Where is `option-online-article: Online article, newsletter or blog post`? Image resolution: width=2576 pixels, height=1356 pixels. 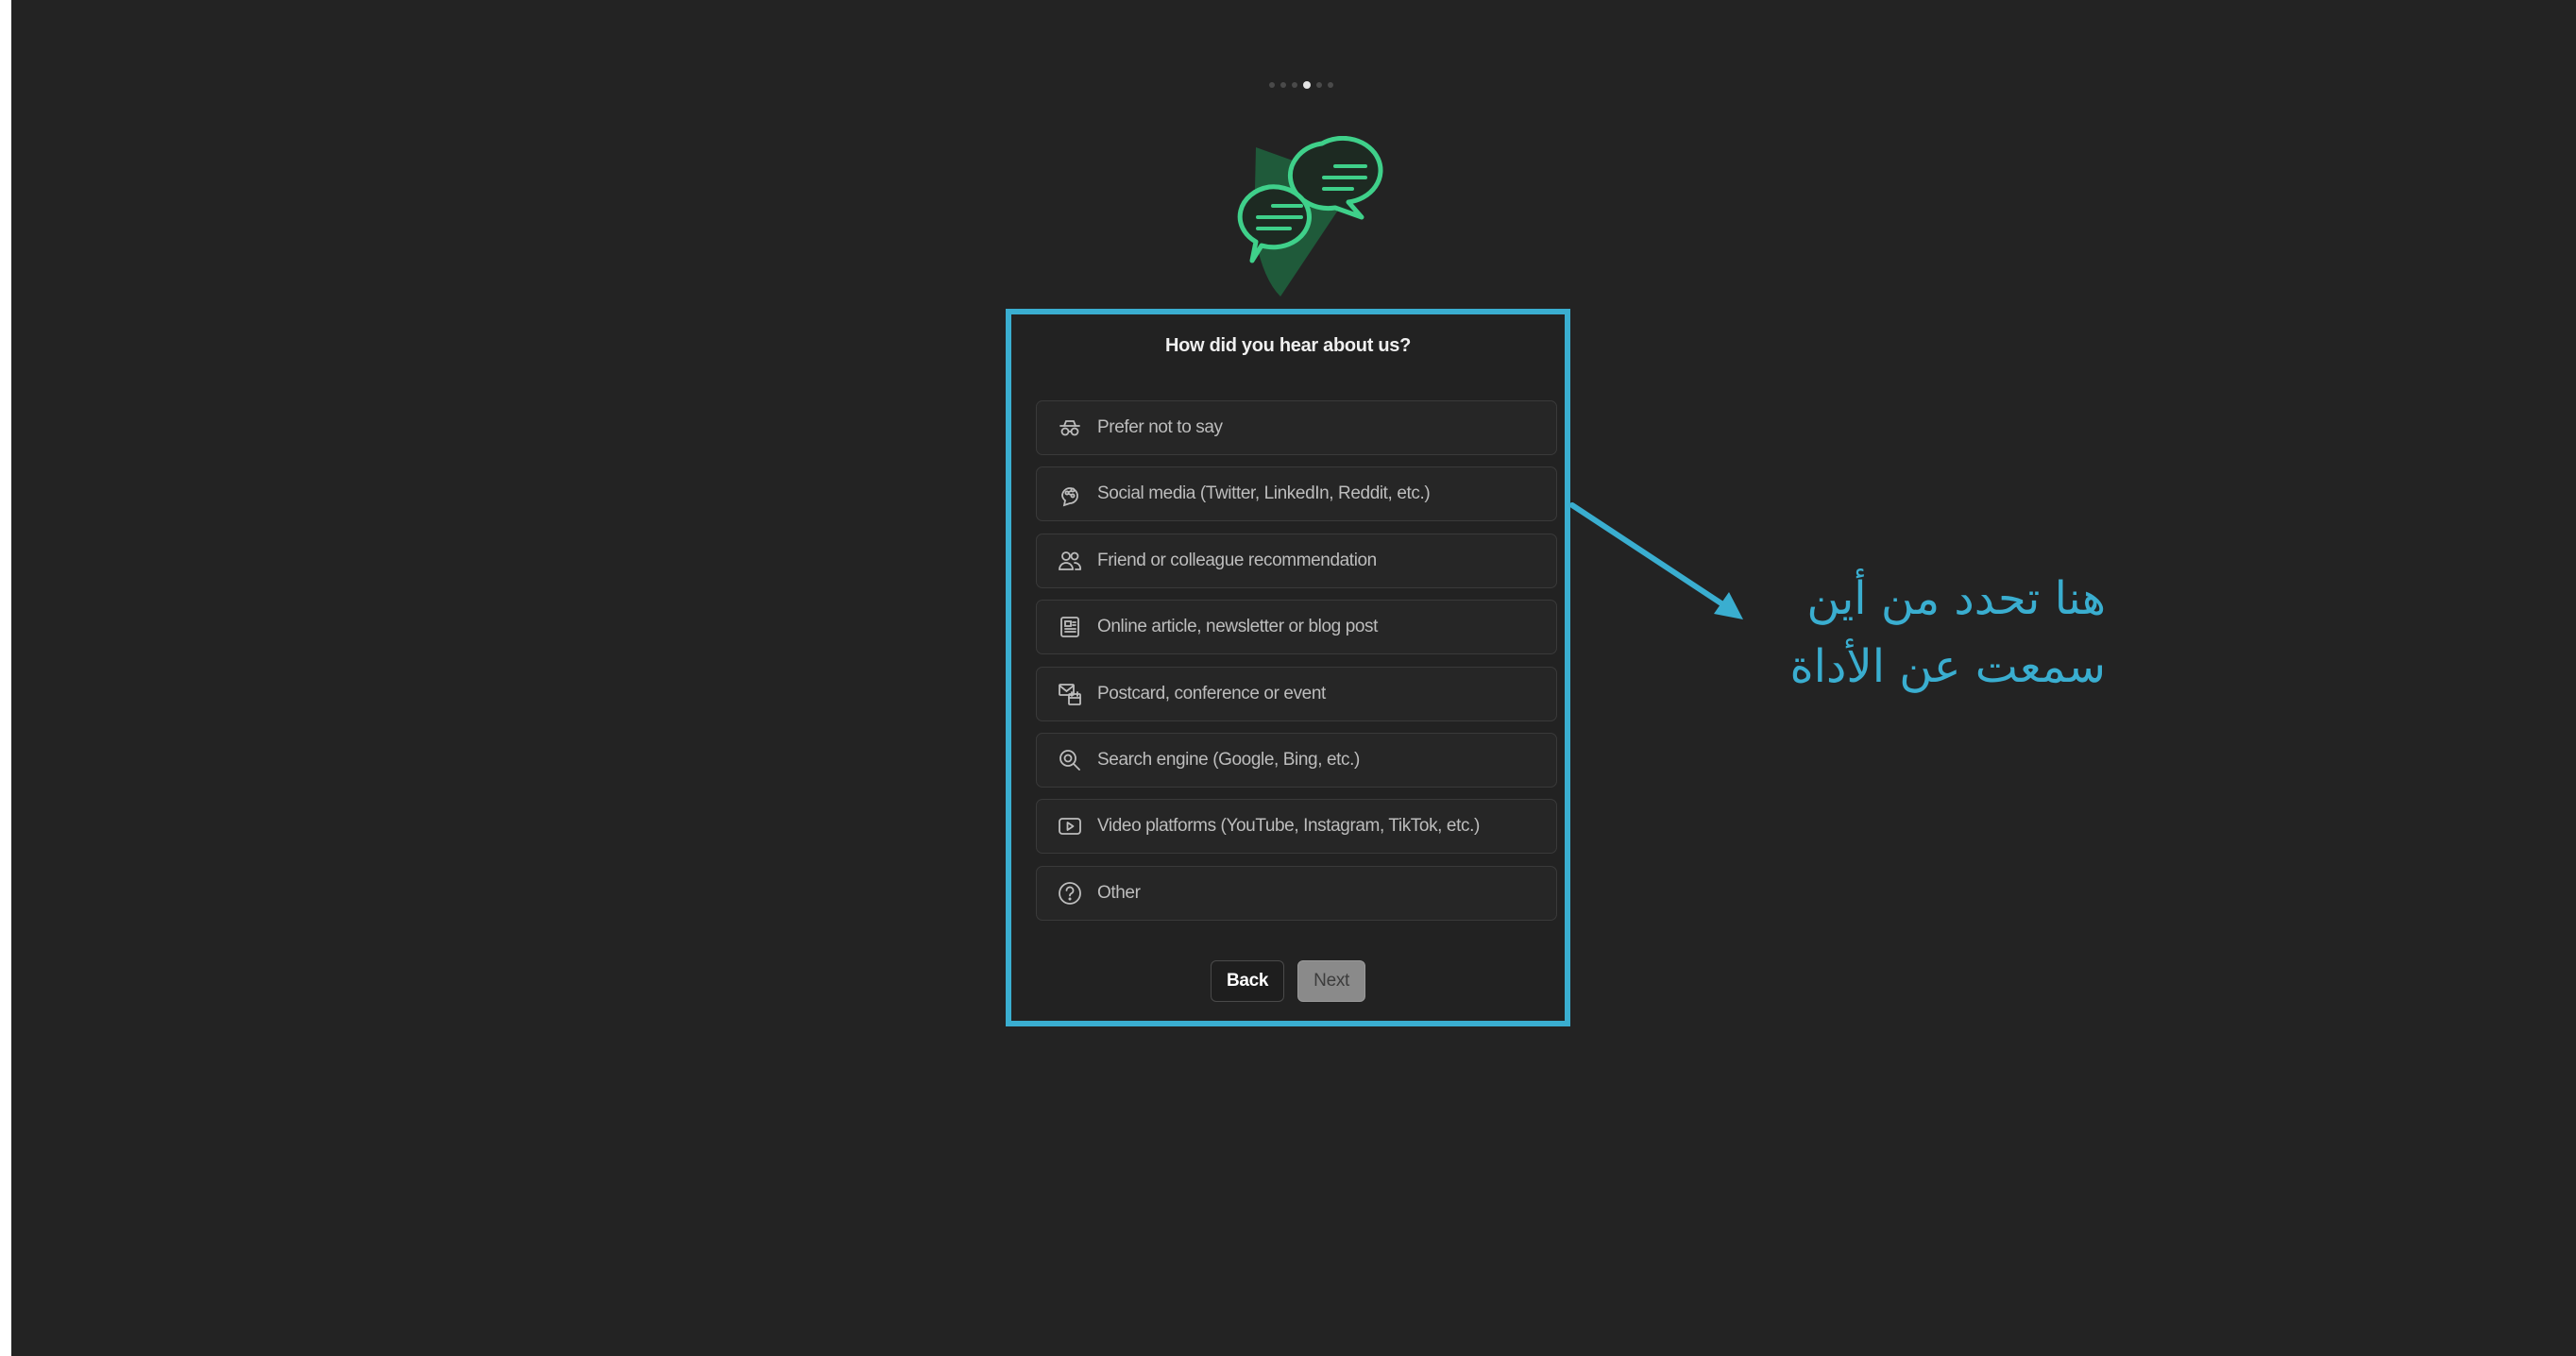 option-online-article: Online article, newsletter or blog post is located at coordinates (1296, 627).